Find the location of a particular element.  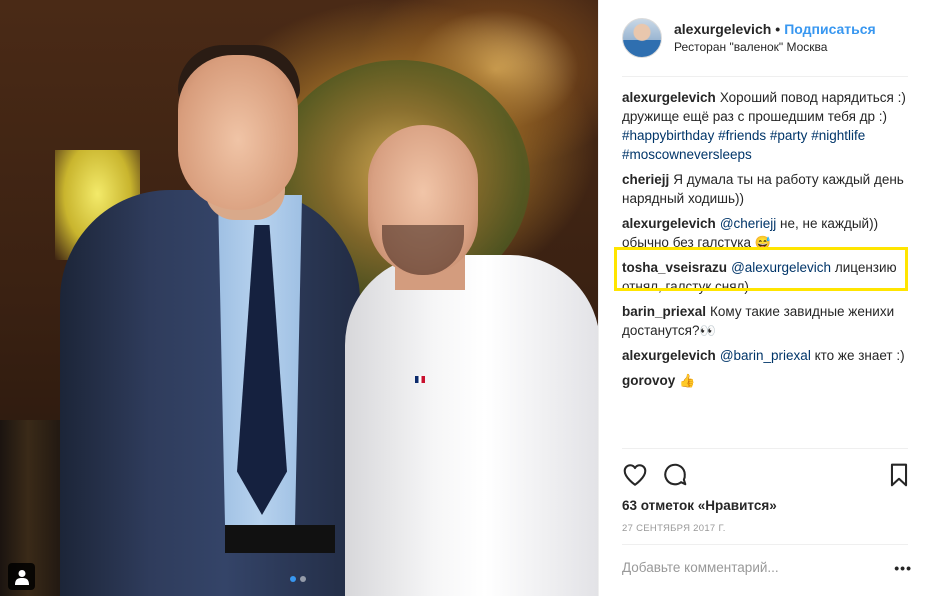

comment-username: cheriejj is located at coordinates (645, 179).